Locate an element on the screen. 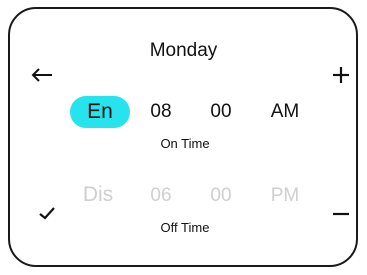 The height and width of the screenshot is (275, 367). on-minute-field: 00 is located at coordinates (221, 112).